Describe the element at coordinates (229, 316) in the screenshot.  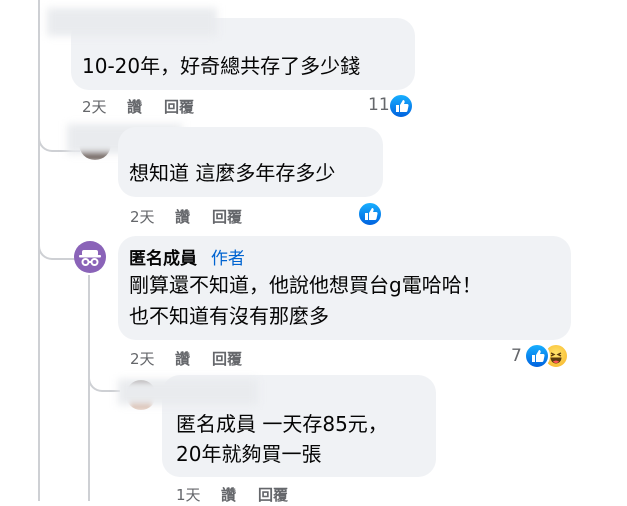
I see `comment-text-line: 也不知道有沒有那麼多` at that location.